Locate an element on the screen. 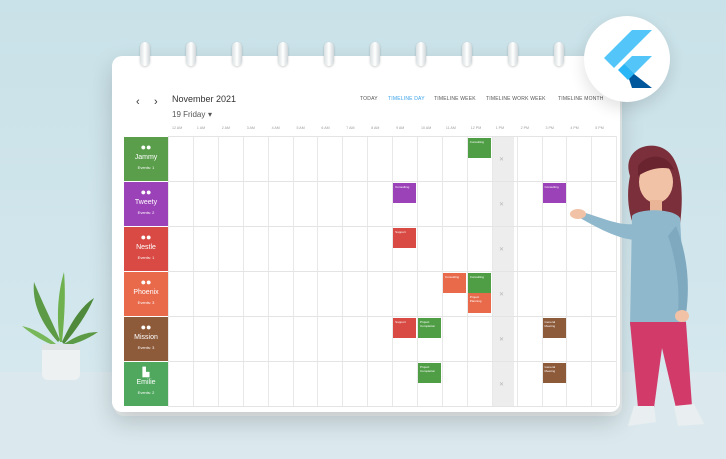 This screenshot has height=459, width=726. resource-name: Nestle is located at coordinates (146, 247).